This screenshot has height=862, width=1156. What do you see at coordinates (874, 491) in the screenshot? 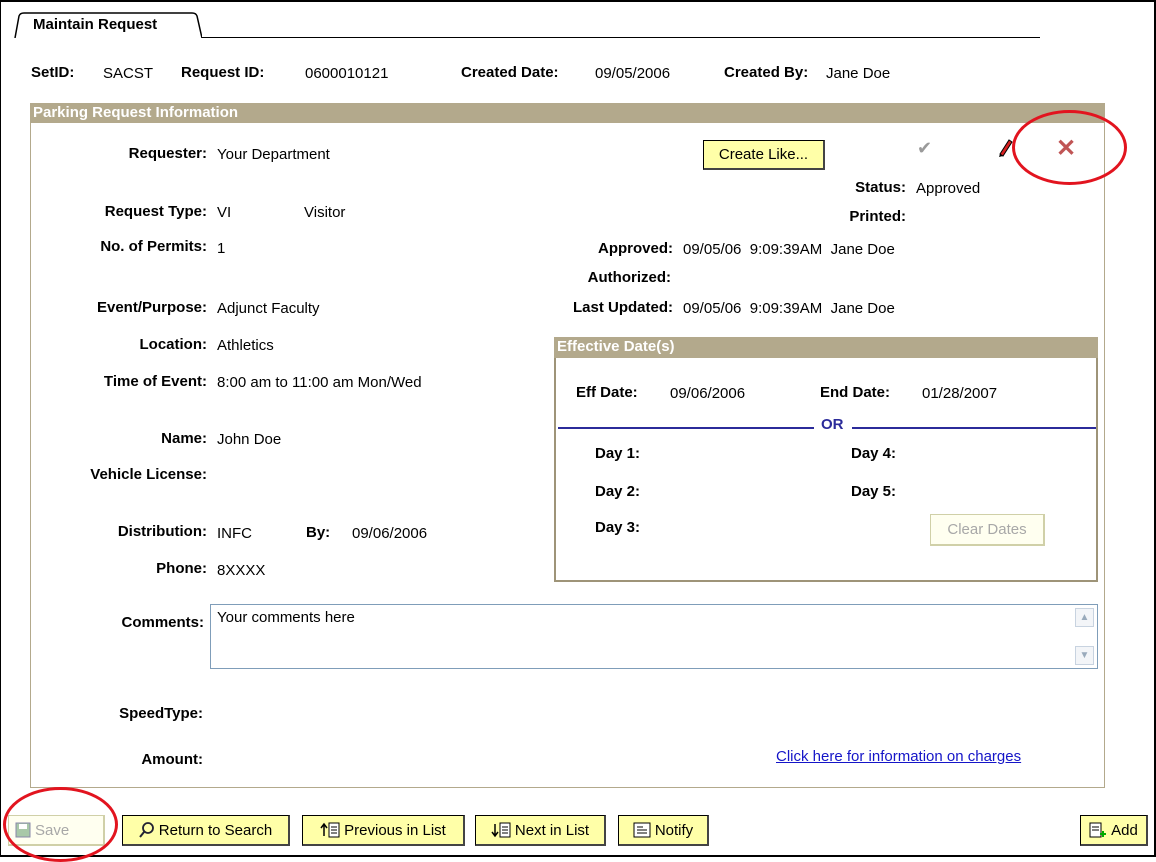
I see `day5-label: Day 5:` at bounding box center [874, 491].